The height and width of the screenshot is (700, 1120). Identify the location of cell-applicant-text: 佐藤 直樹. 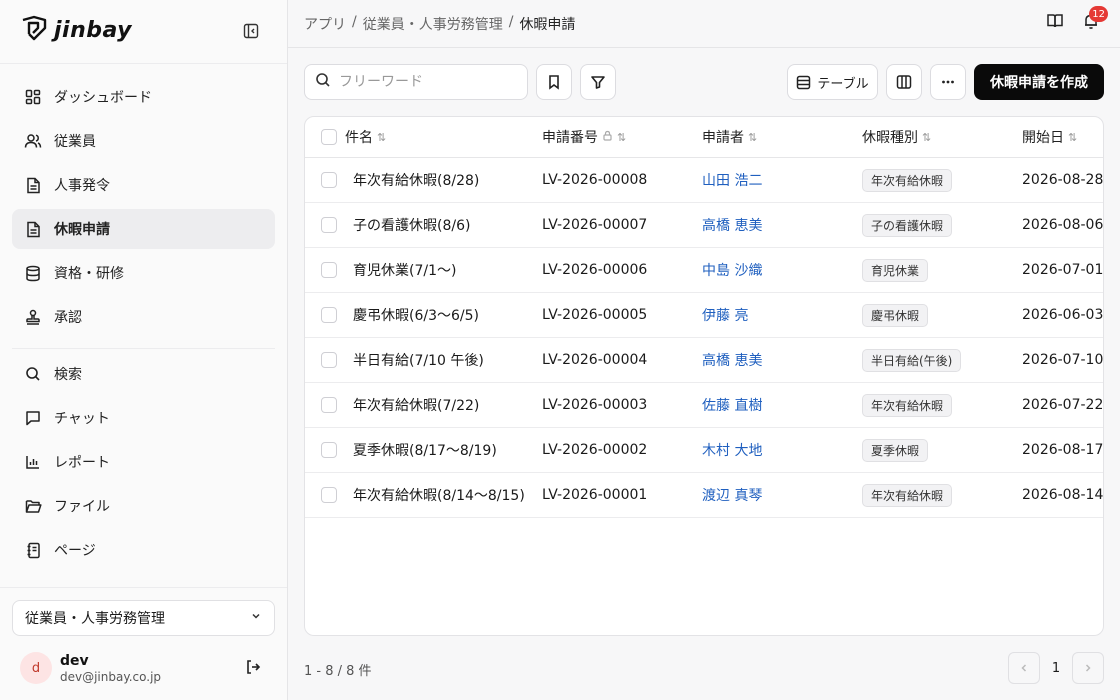
(732, 405).